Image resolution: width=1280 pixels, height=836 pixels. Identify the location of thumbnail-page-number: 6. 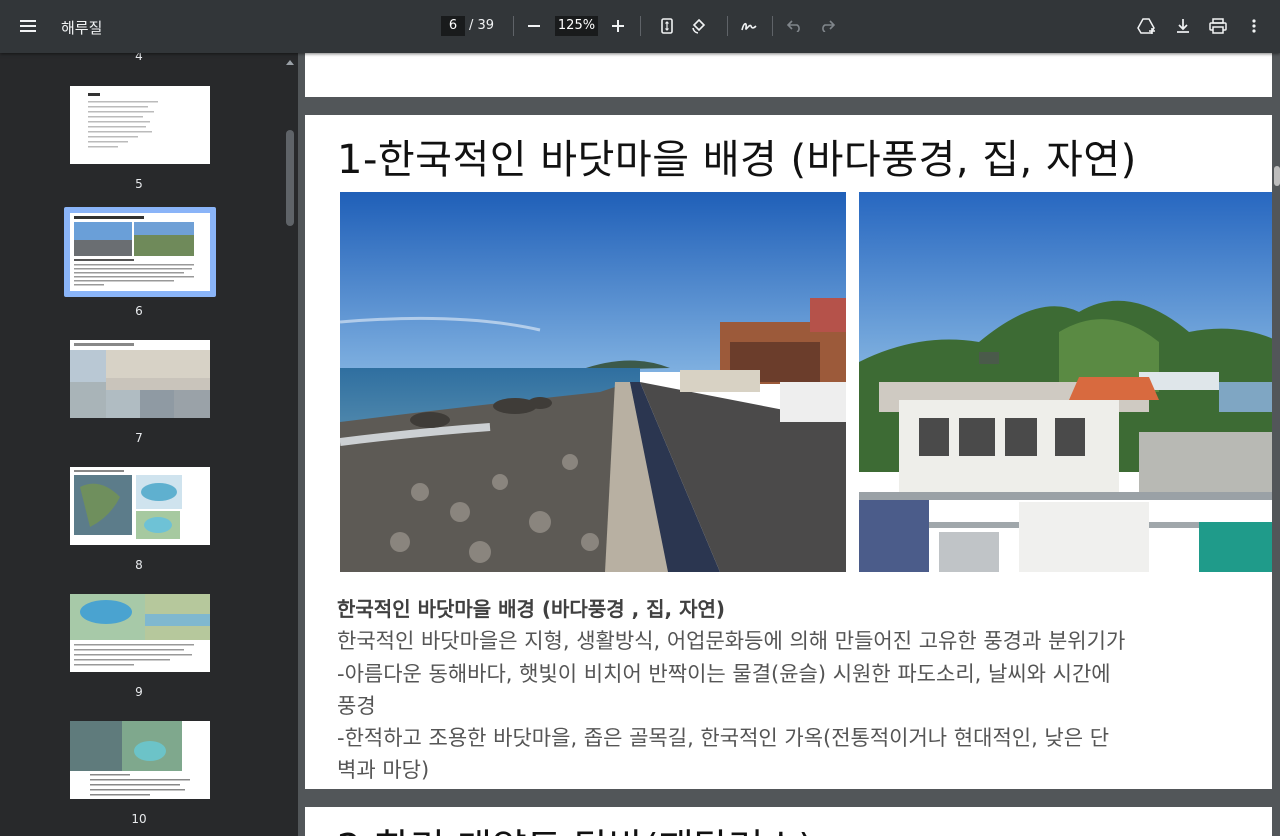
(139, 311).